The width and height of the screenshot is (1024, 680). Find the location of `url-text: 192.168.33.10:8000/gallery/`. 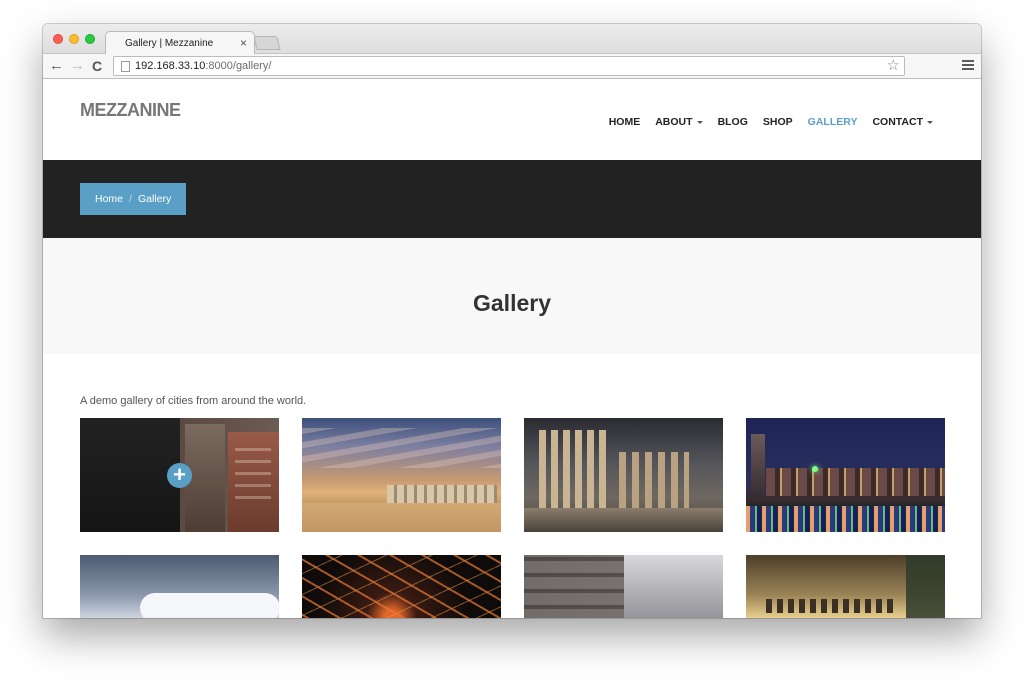

url-text: 192.168.33.10:8000/gallery/ is located at coordinates (203, 66).